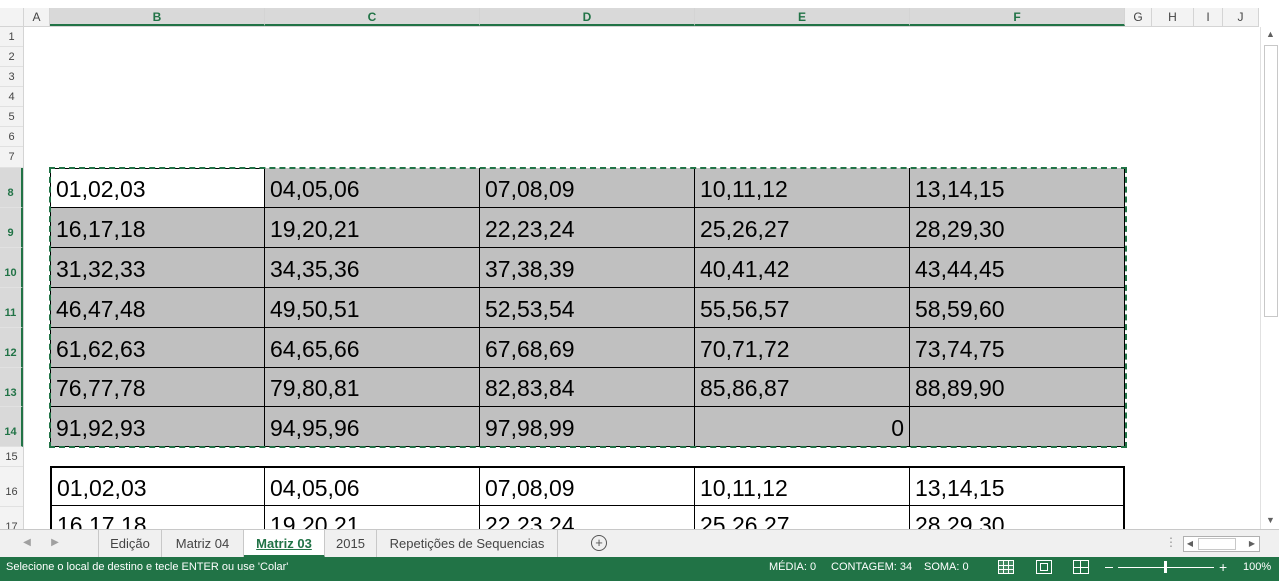 Image resolution: width=1279 pixels, height=581 pixels. Describe the element at coordinates (1006, 567) in the screenshot. I see `normal-view-icon` at that location.